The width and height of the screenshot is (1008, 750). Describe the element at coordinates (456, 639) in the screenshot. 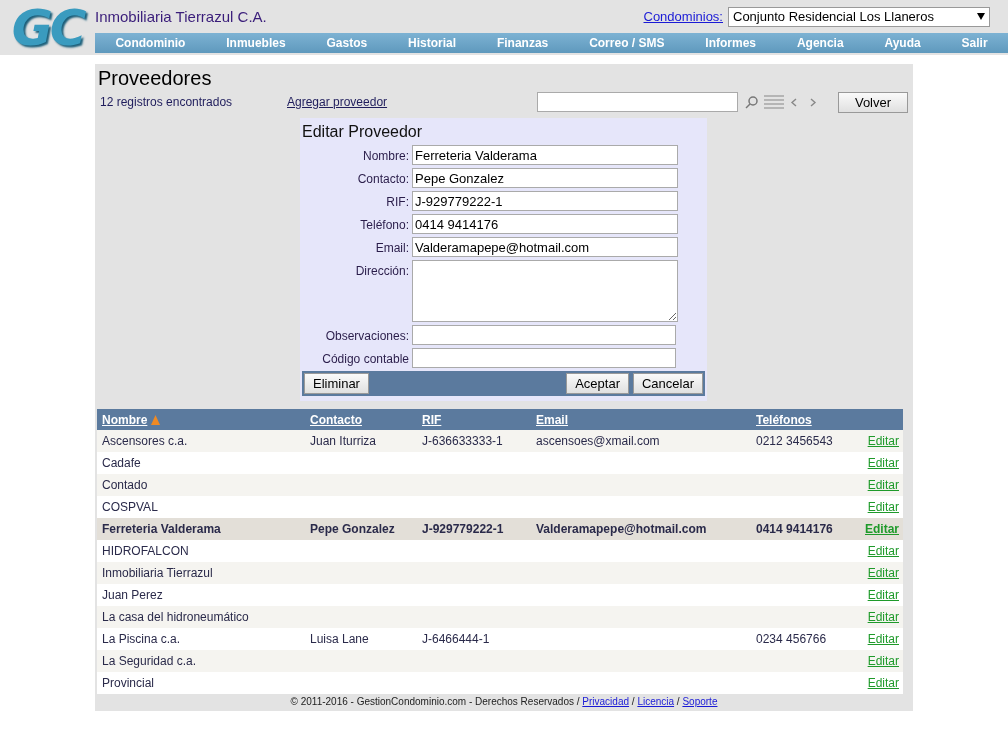

I see `table-cell: J-6466444-1` at that location.